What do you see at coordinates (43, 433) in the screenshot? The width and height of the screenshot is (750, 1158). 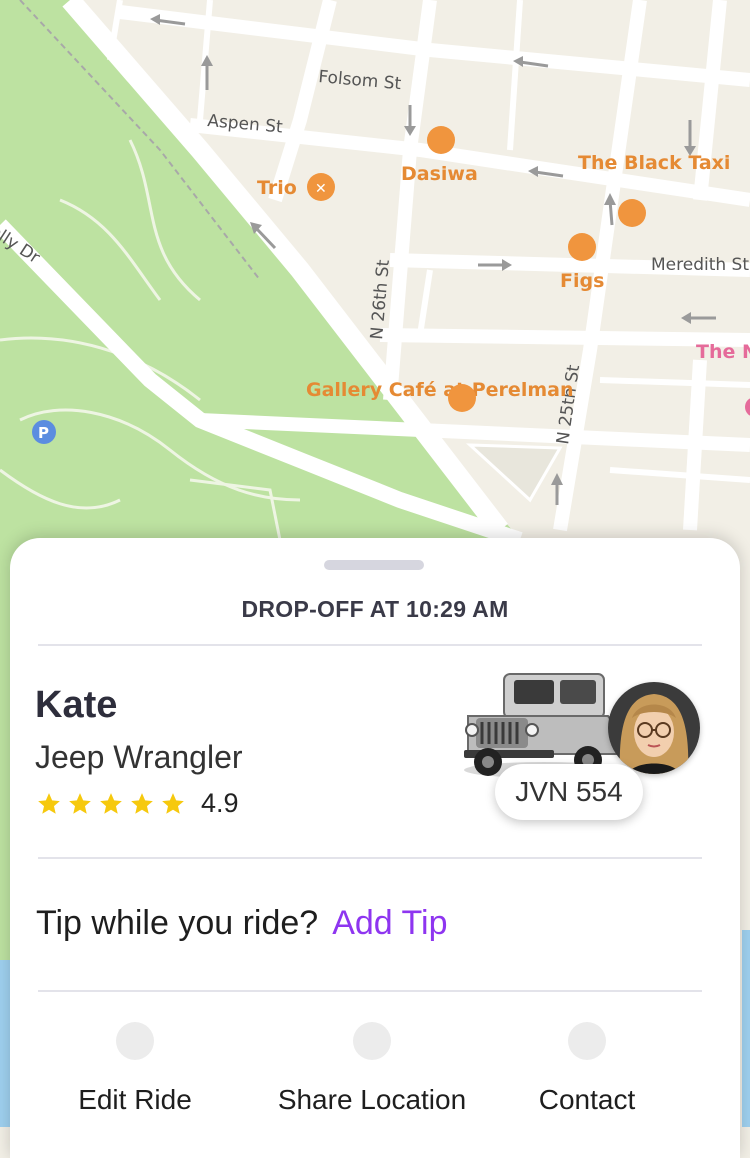 I see `parking-label: P` at bounding box center [43, 433].